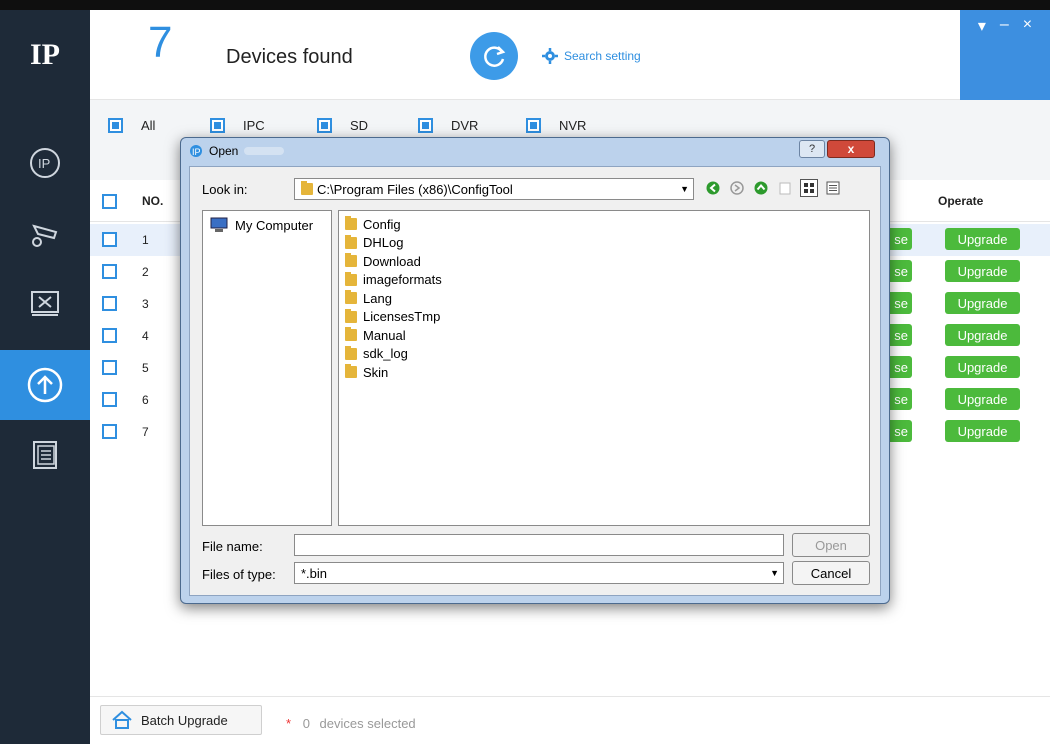  What do you see at coordinates (254, 125) in the screenshot?
I see `filter-label: IPC` at bounding box center [254, 125].